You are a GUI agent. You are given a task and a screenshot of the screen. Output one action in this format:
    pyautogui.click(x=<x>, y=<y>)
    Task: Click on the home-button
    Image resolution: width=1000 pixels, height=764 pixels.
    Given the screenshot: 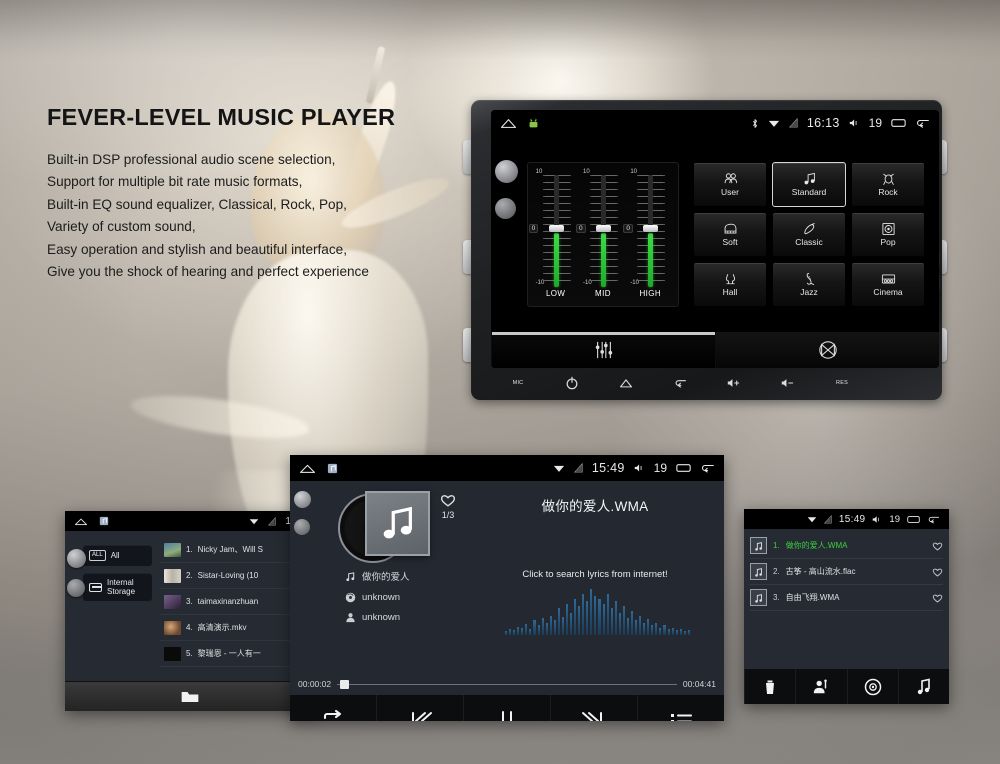 What is the action you would take?
    pyautogui.click(x=626, y=383)
    